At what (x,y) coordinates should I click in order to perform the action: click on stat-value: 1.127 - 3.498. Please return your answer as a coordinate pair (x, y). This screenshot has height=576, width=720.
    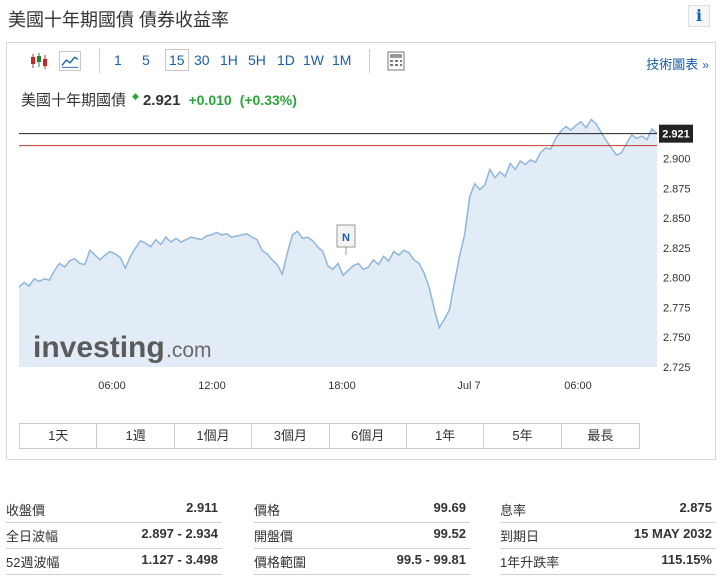
    Looking at the image, I should click on (179, 559).